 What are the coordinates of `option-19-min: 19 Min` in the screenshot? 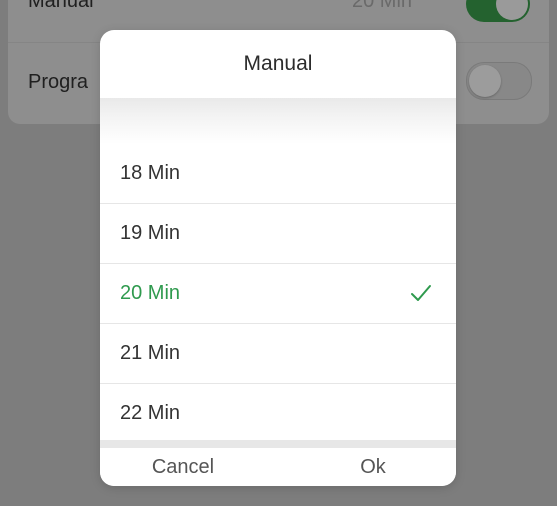 It's located at (278, 234).